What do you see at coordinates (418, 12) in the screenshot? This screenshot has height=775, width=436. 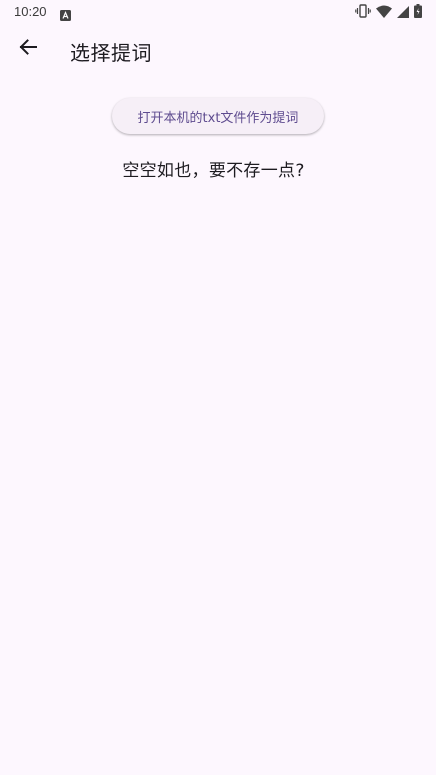 I see `battery-icon` at bounding box center [418, 12].